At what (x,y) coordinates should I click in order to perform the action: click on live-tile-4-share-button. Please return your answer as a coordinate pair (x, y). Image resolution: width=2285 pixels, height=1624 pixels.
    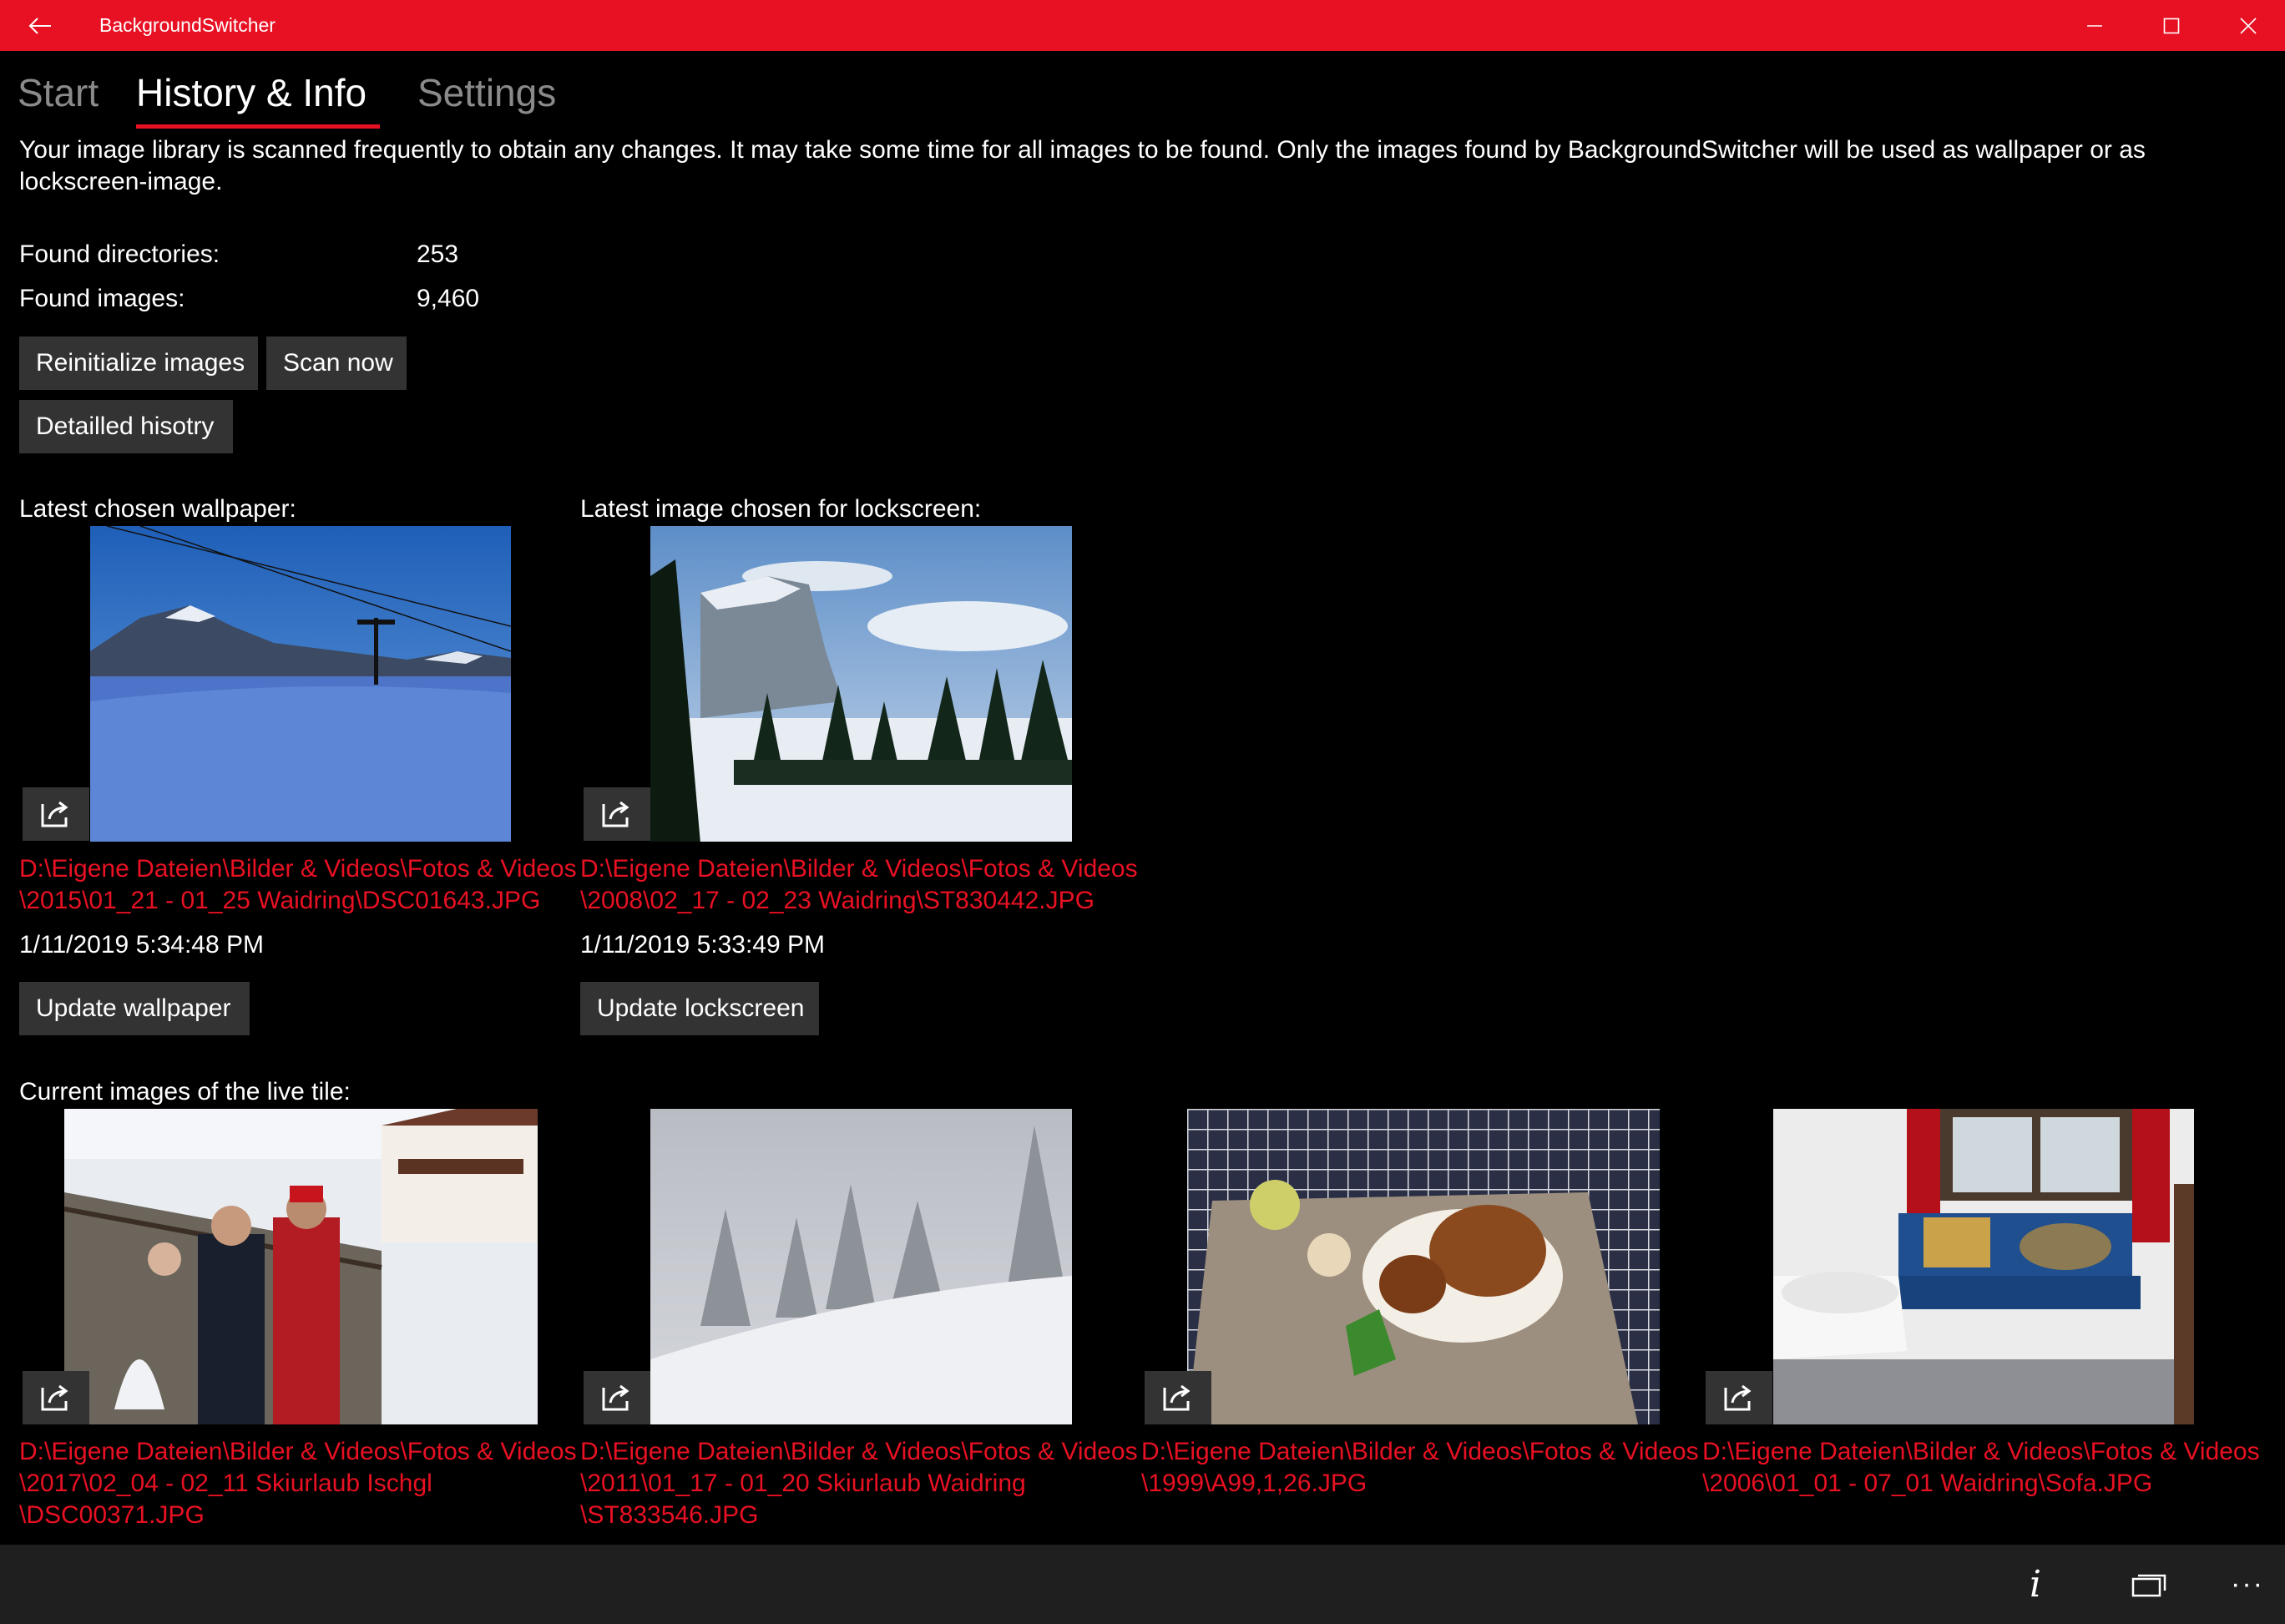
    Looking at the image, I should click on (1739, 1397).